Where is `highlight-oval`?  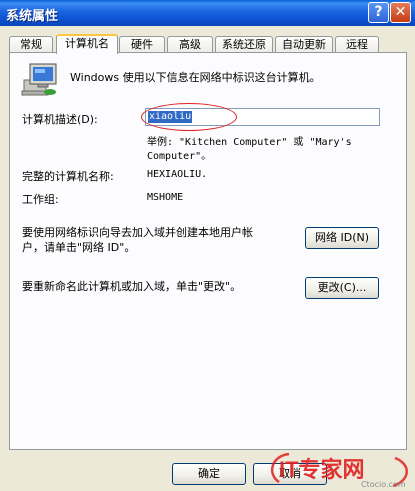 highlight-oval is located at coordinates (189, 117).